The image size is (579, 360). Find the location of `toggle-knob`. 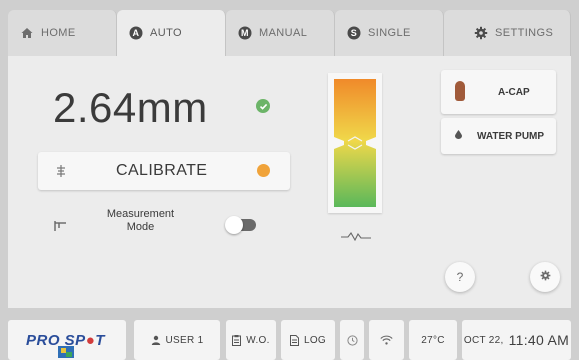

toggle-knob is located at coordinates (234, 225).